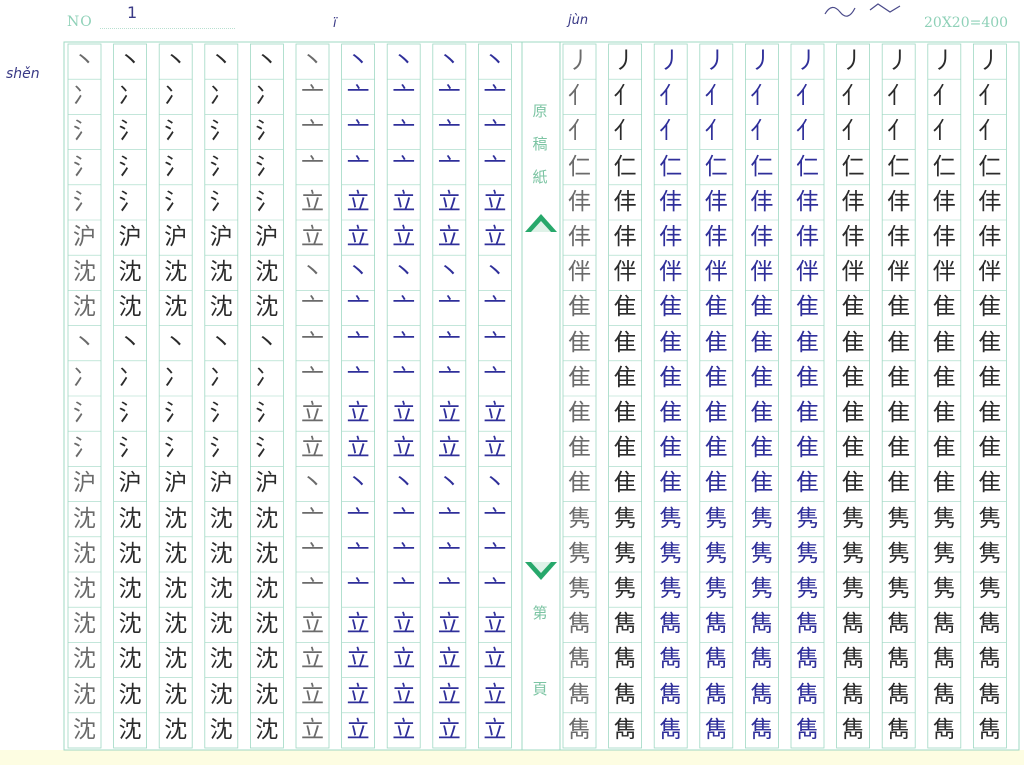 This screenshot has width=1024, height=765. I want to click on grid-cell: 沪, so click(130, 483).